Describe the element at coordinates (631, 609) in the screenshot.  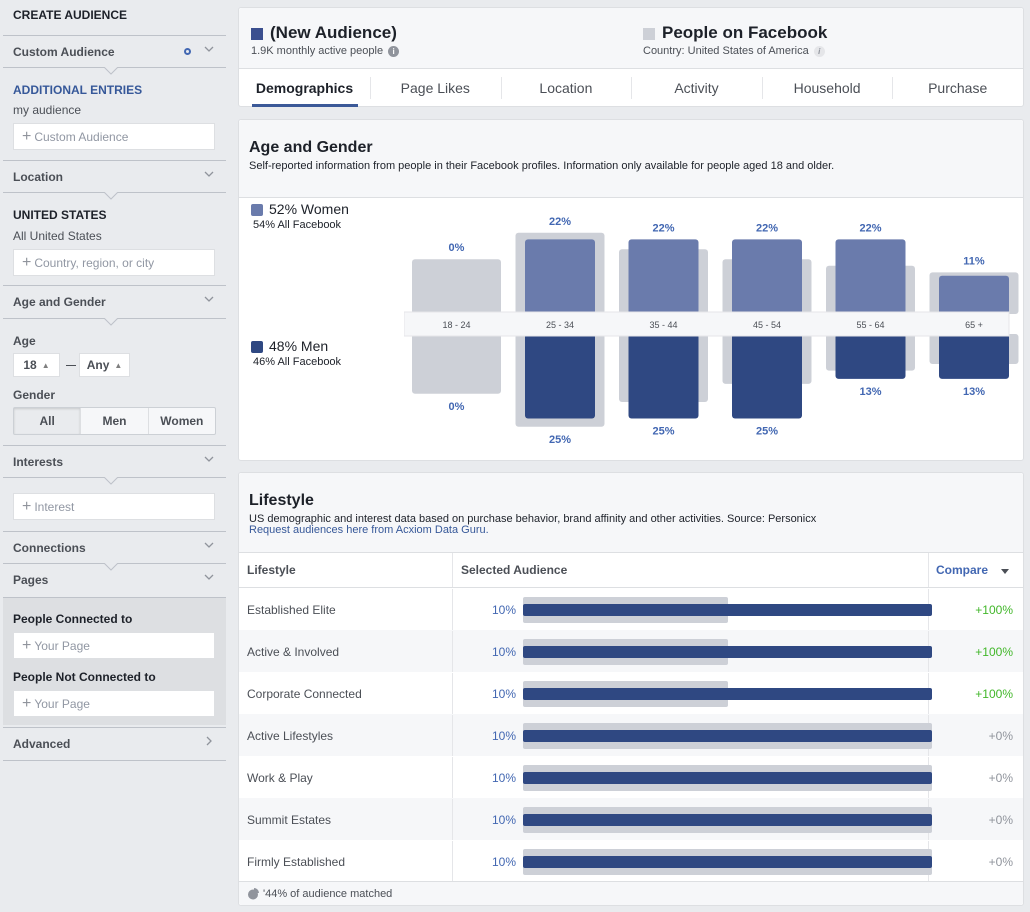
I see `table-row: Established Elite 10% +100%` at that location.